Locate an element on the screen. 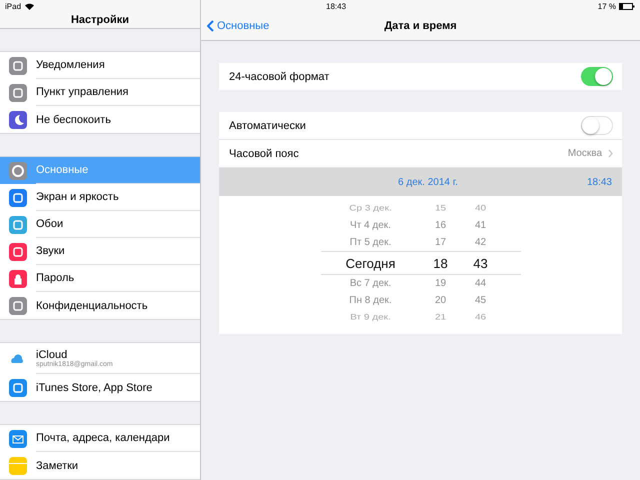  current-date: 6 дек. 2014 г. is located at coordinates (428, 182).